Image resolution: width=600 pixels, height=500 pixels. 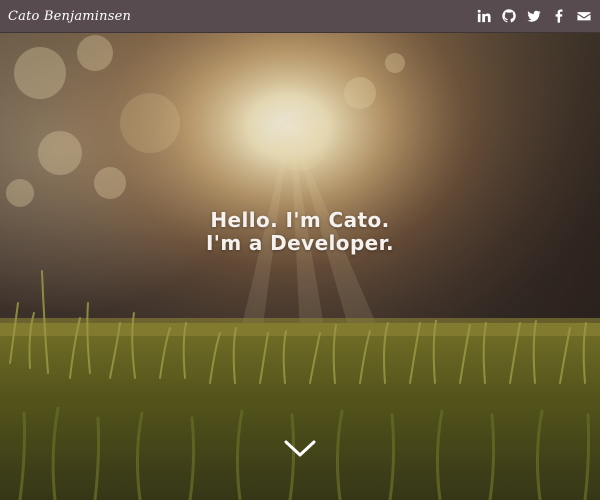 I want to click on brand-logo: Cato Benjaminsen, so click(x=69, y=16).